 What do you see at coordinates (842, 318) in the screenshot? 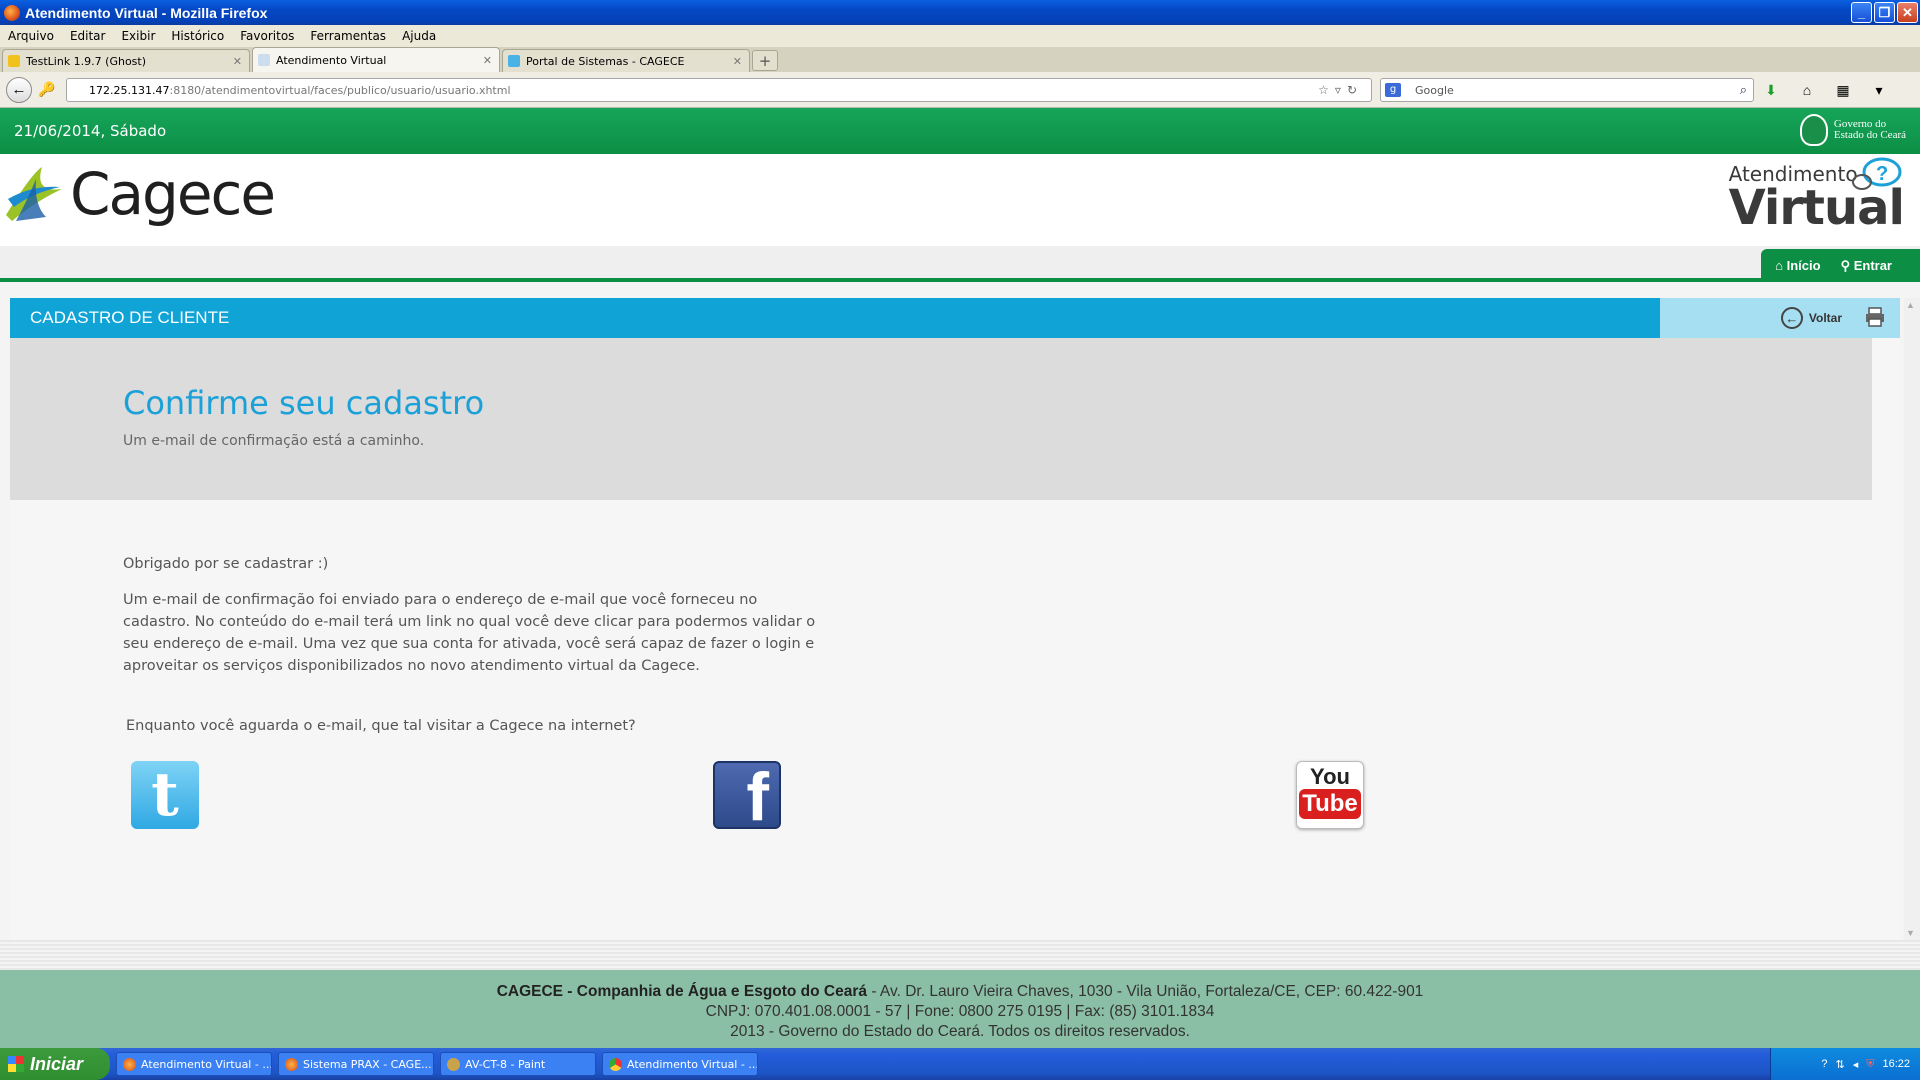
I see `section-title: CADASTRO DE CLIENTE` at bounding box center [842, 318].